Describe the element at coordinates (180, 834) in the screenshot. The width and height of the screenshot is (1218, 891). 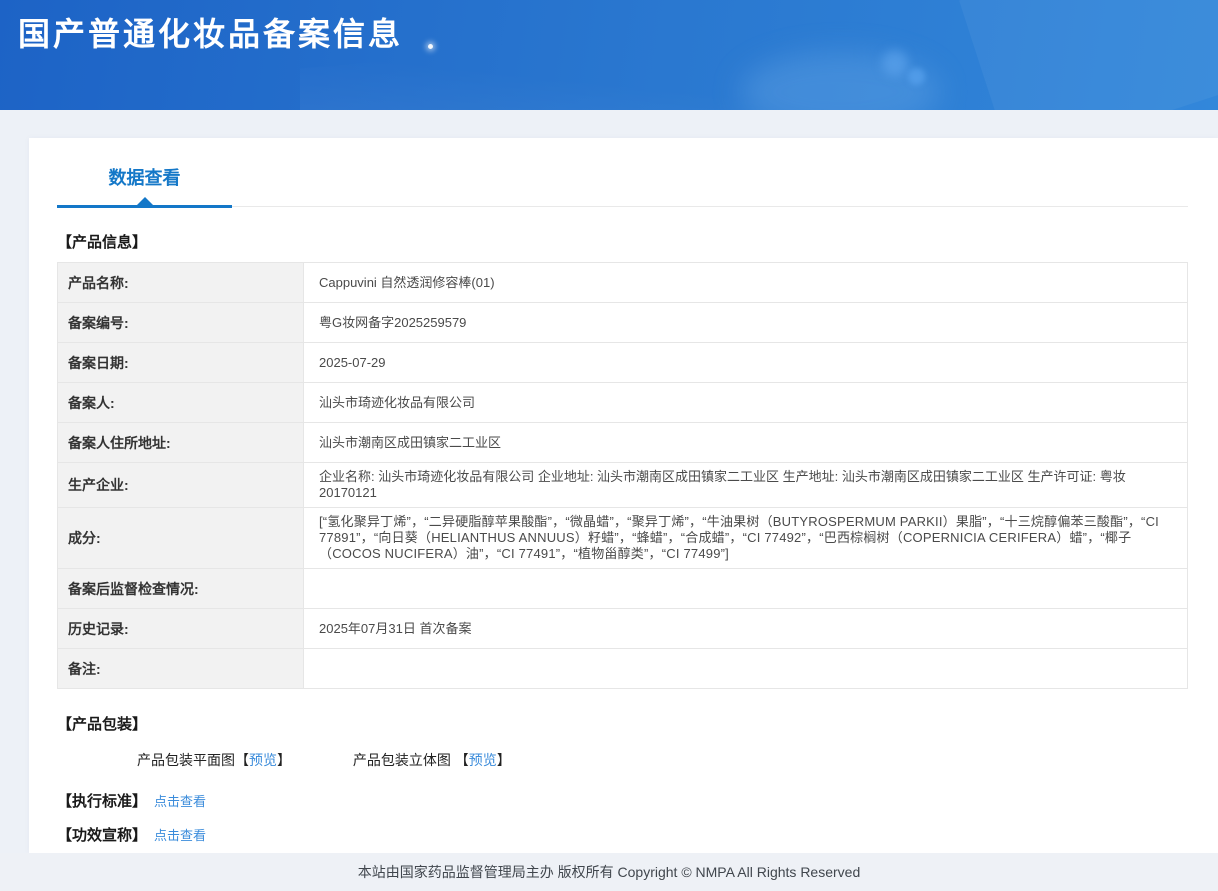
I see `view-link-claims: 点击查看` at that location.